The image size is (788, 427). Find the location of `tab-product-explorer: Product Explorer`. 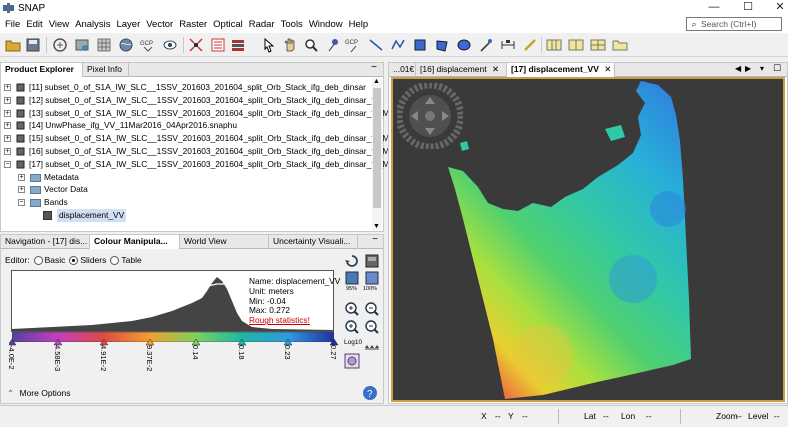

tab-product-explorer: Product Explorer is located at coordinates (42, 70).